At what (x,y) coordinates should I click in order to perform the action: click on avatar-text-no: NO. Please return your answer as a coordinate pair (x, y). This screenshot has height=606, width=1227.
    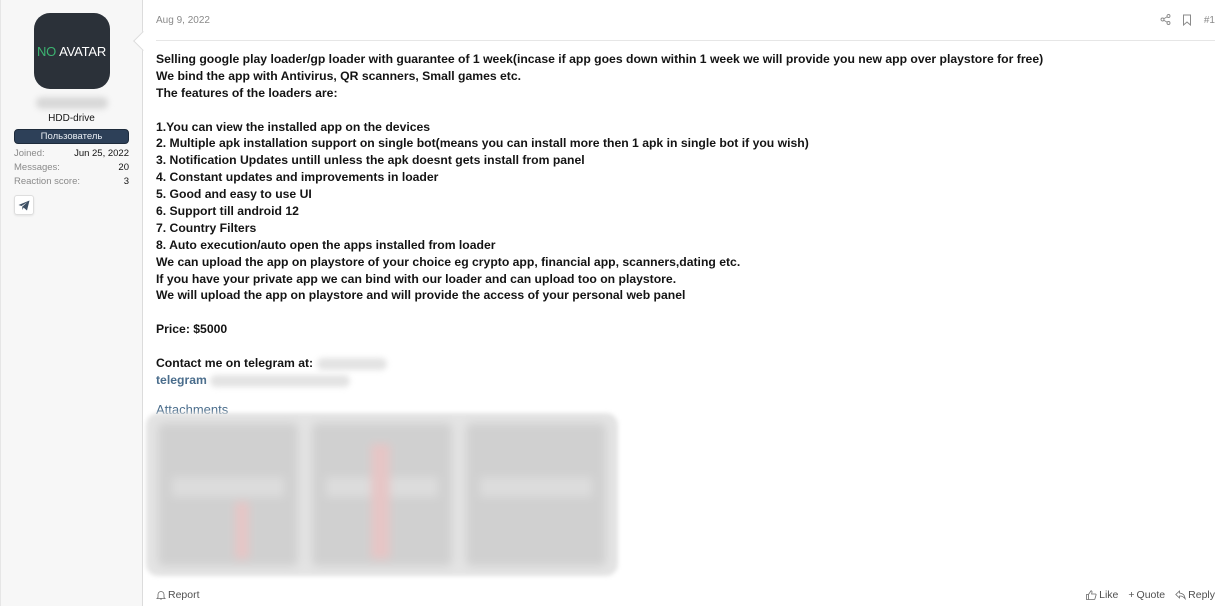
    Looking at the image, I should click on (46, 51).